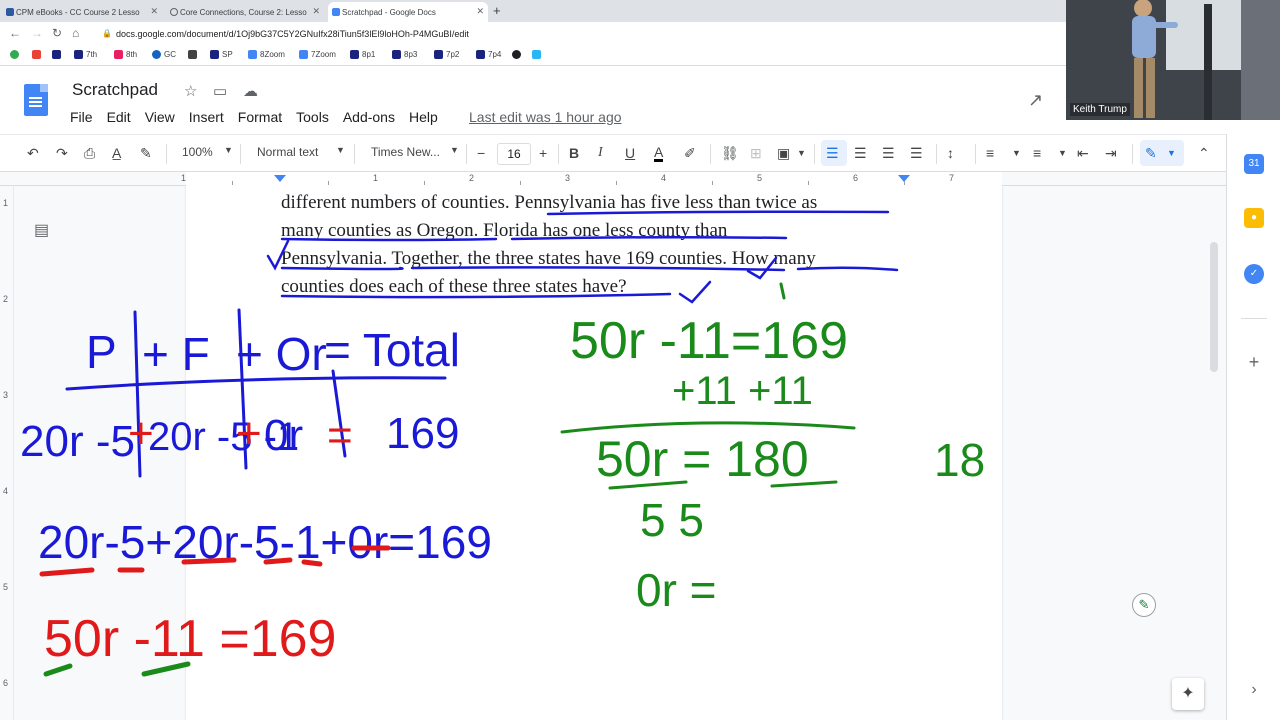 This screenshot has width=1280, height=720. Describe the element at coordinates (119, 117) in the screenshot. I see `menu-edit: Edit` at that location.